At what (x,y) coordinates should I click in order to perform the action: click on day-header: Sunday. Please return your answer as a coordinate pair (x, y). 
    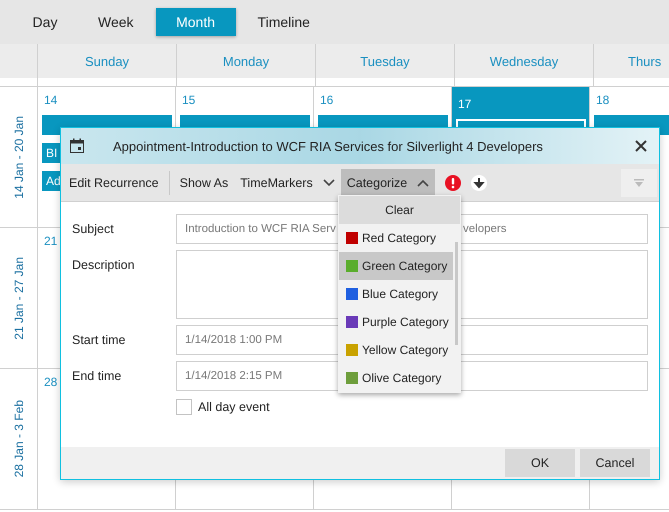
    Looking at the image, I should click on (107, 61).